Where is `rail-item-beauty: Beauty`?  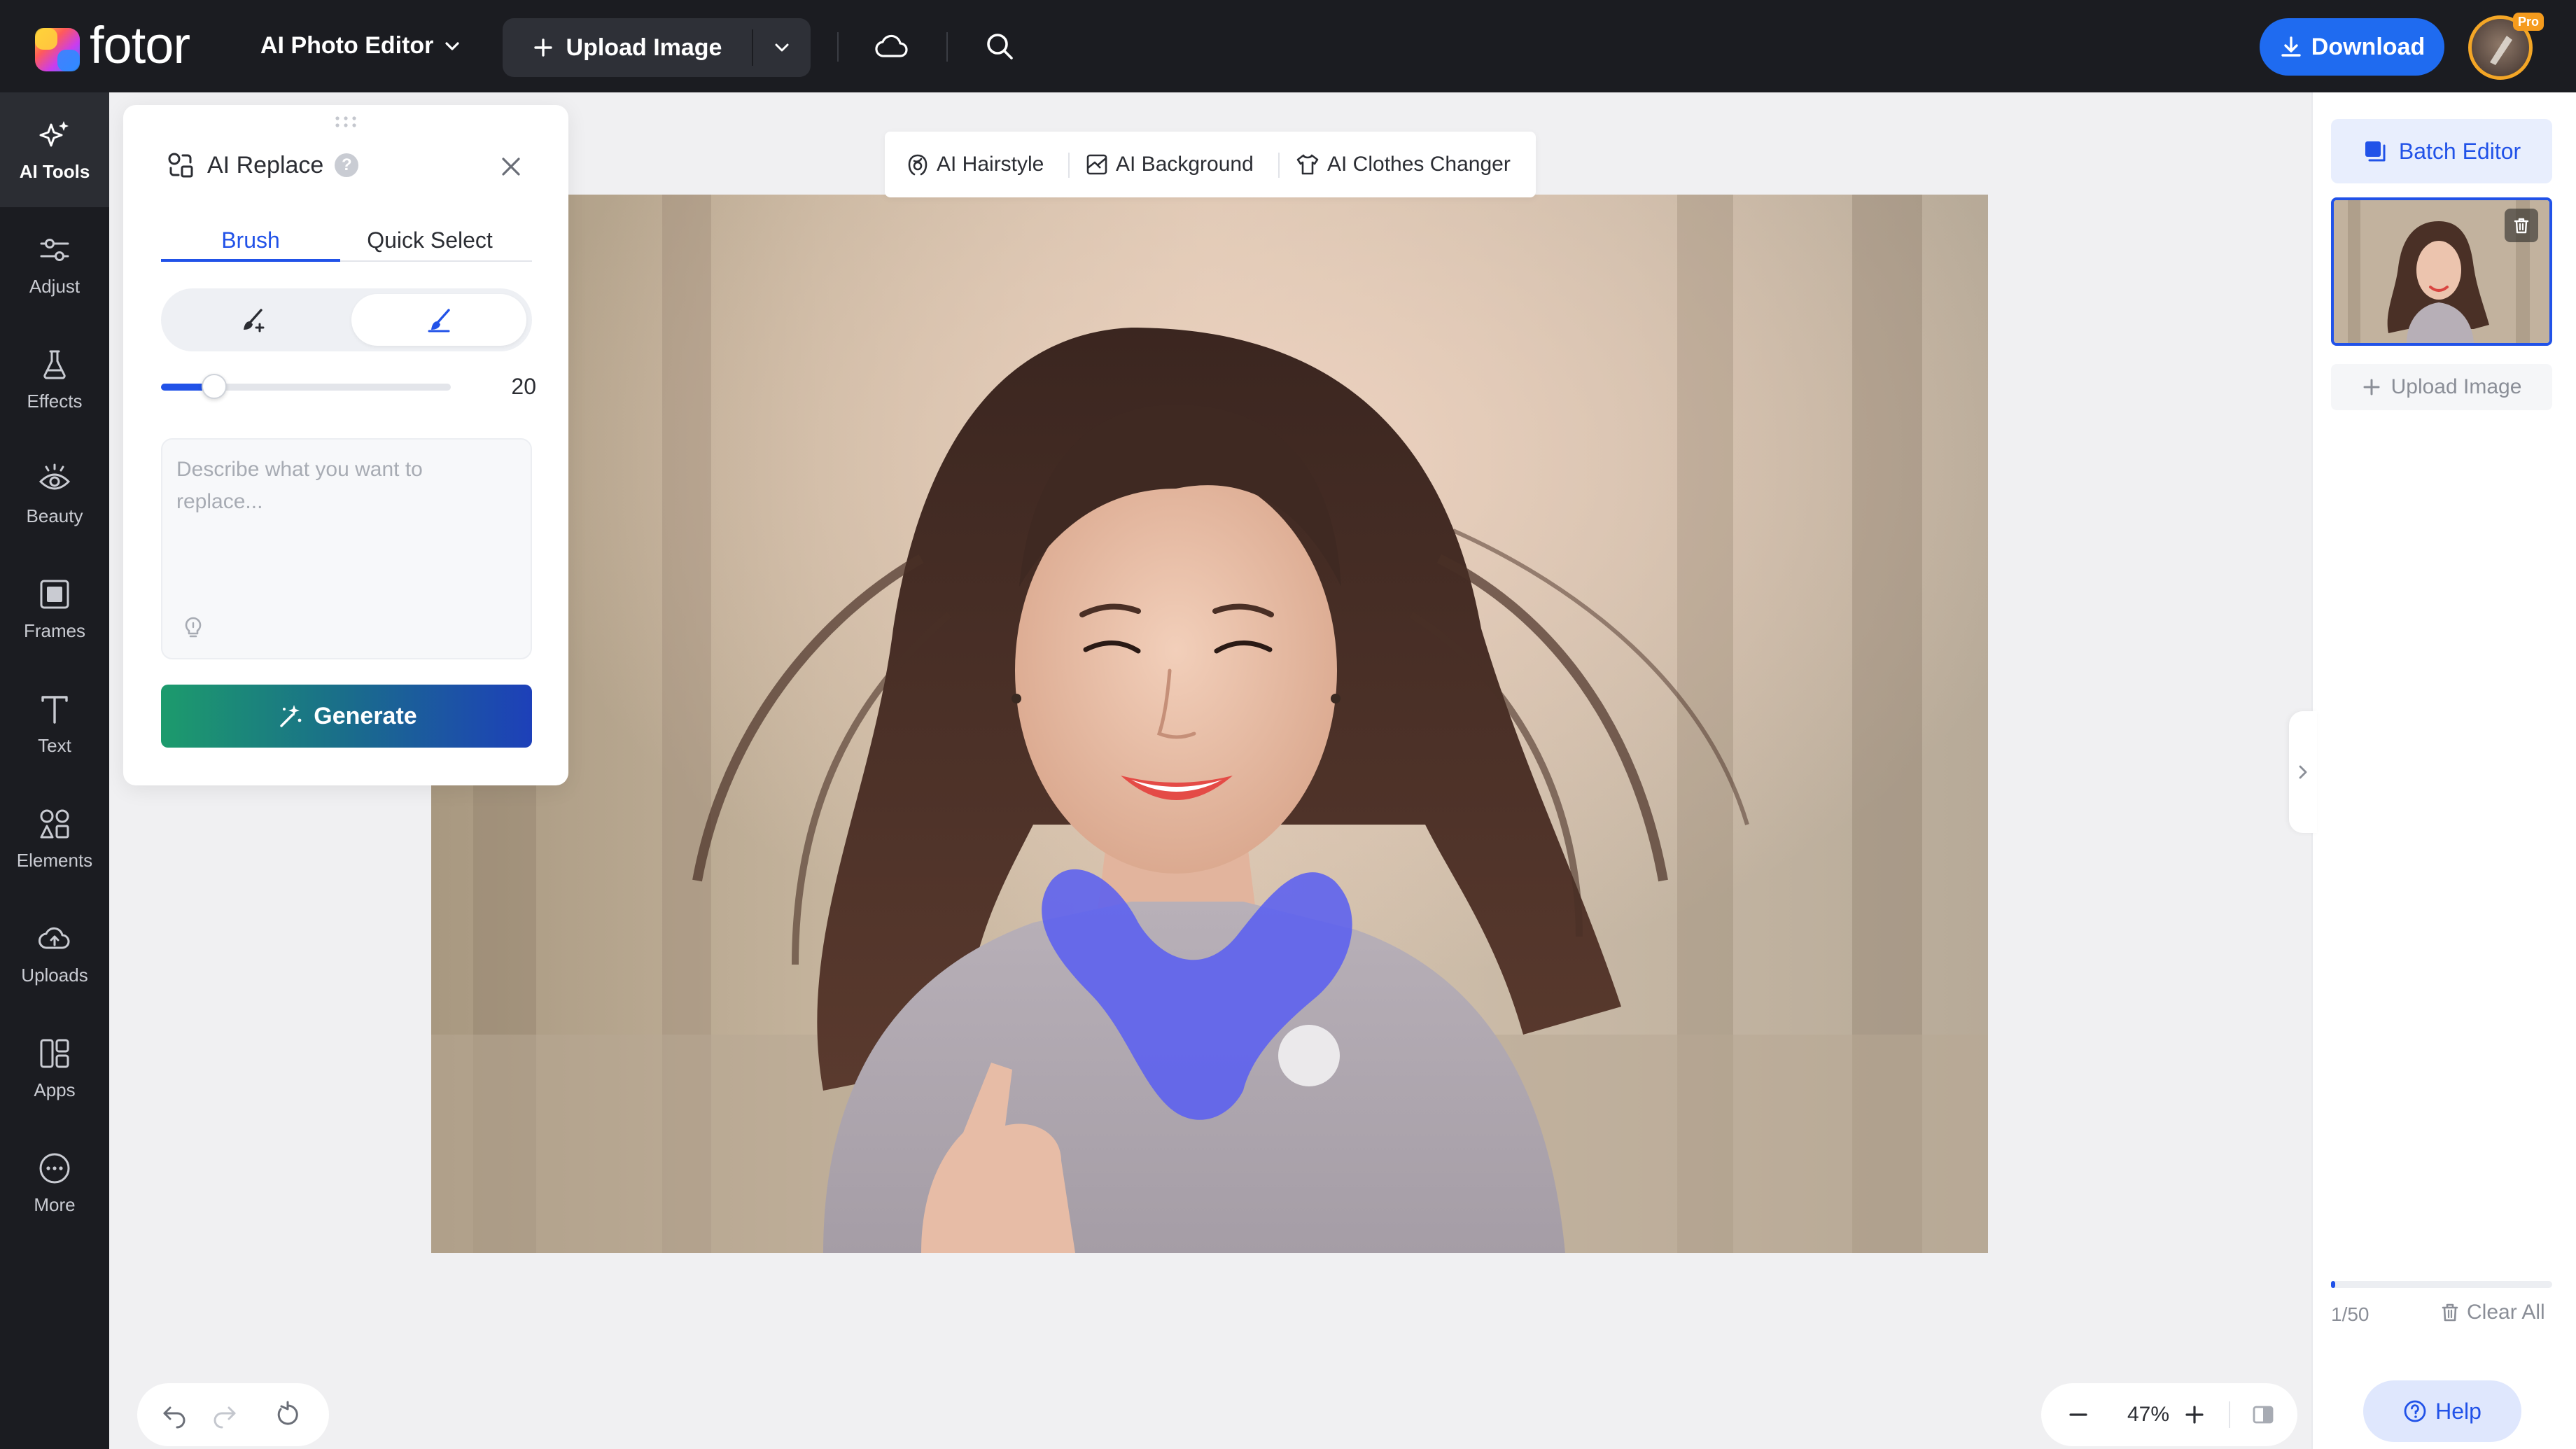
rail-item-beauty: Beauty is located at coordinates (54, 494).